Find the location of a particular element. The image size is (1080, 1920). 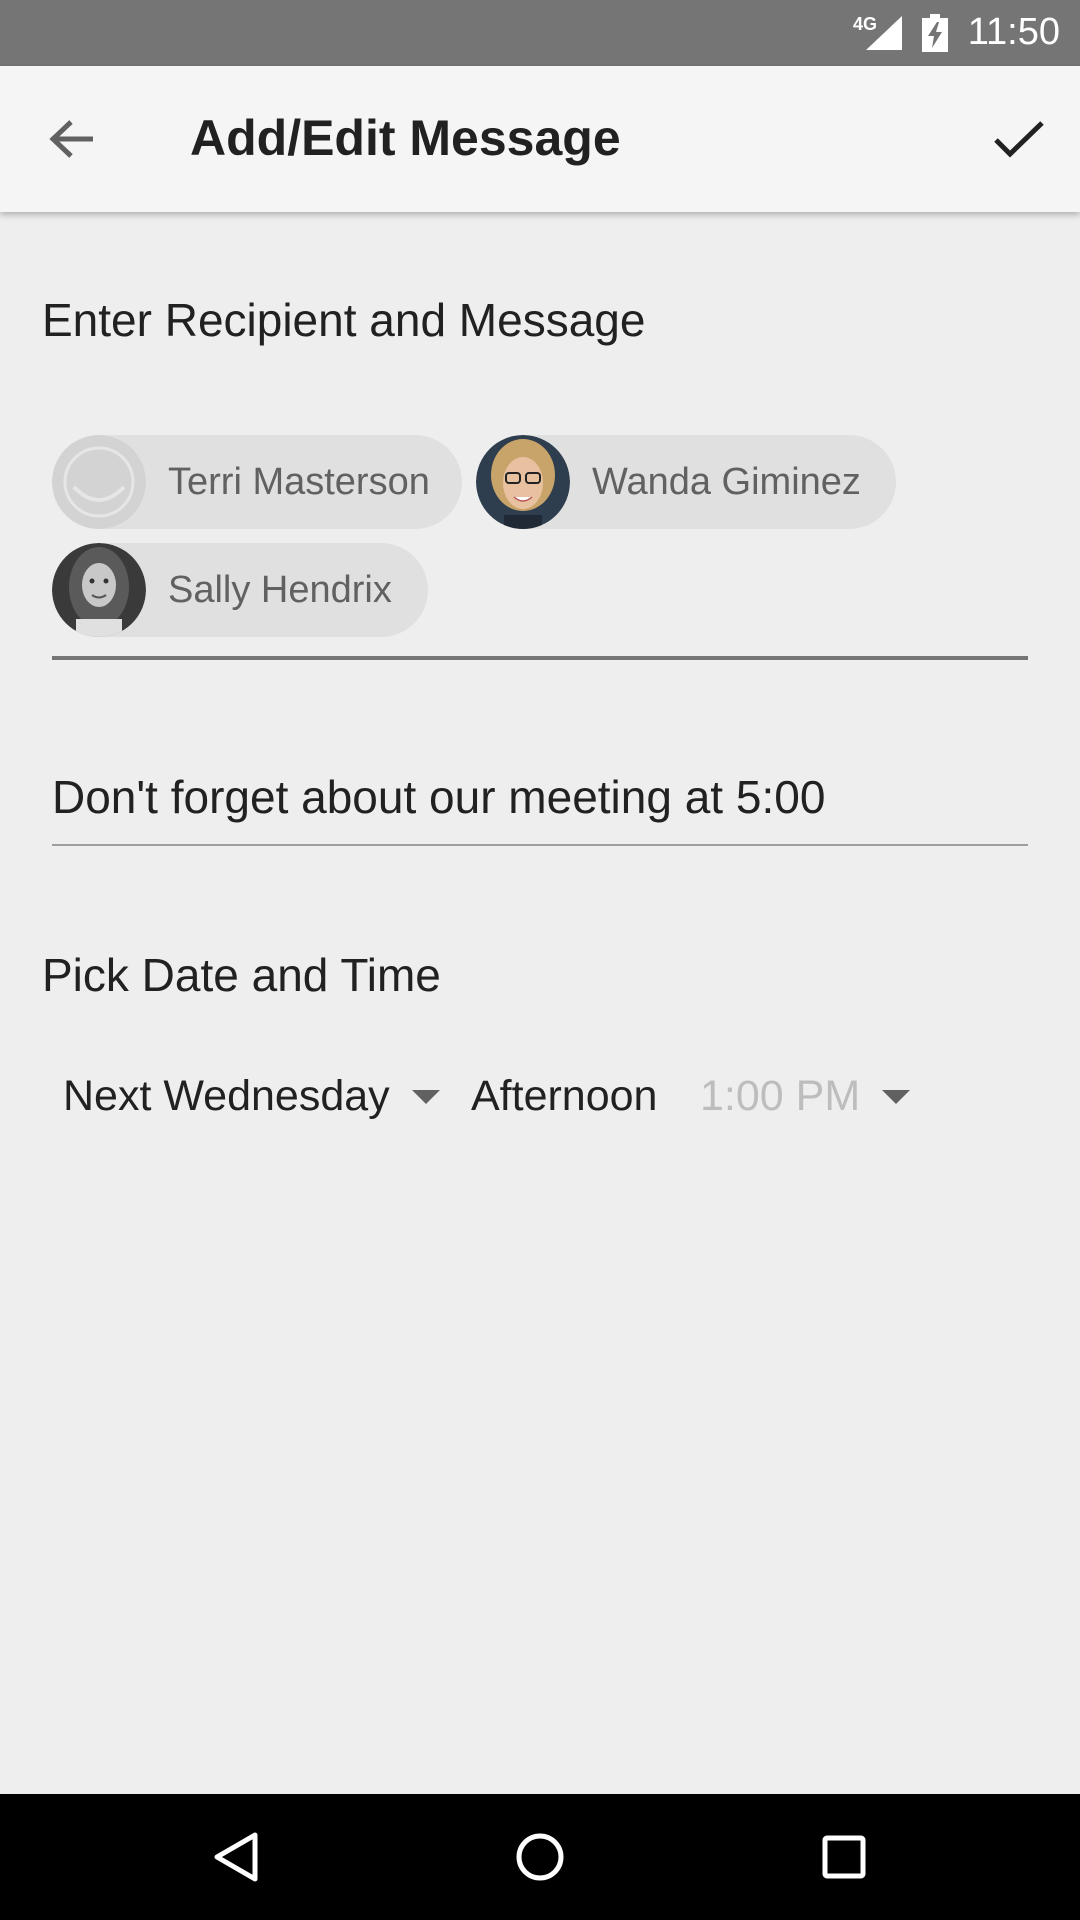

battery-charging-icon is located at coordinates (935, 33).